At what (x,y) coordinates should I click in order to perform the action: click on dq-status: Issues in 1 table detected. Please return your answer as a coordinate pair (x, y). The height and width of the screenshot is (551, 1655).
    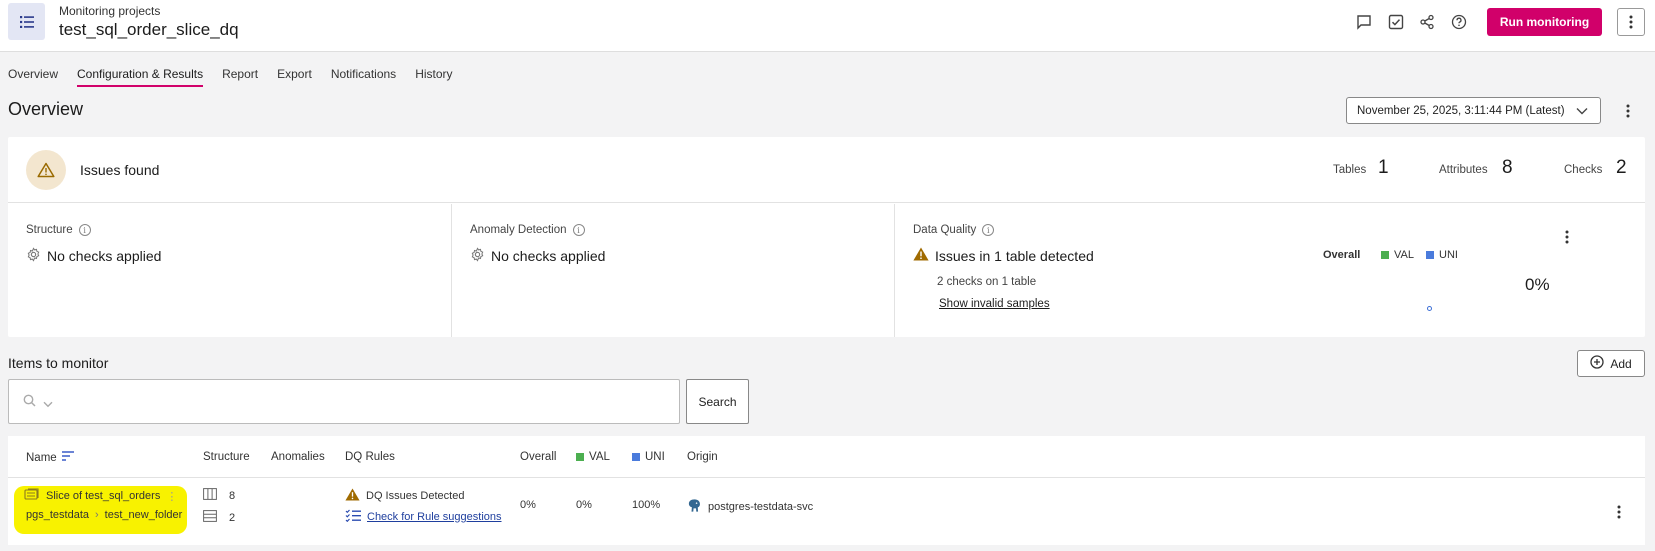
    Looking at the image, I should click on (1003, 255).